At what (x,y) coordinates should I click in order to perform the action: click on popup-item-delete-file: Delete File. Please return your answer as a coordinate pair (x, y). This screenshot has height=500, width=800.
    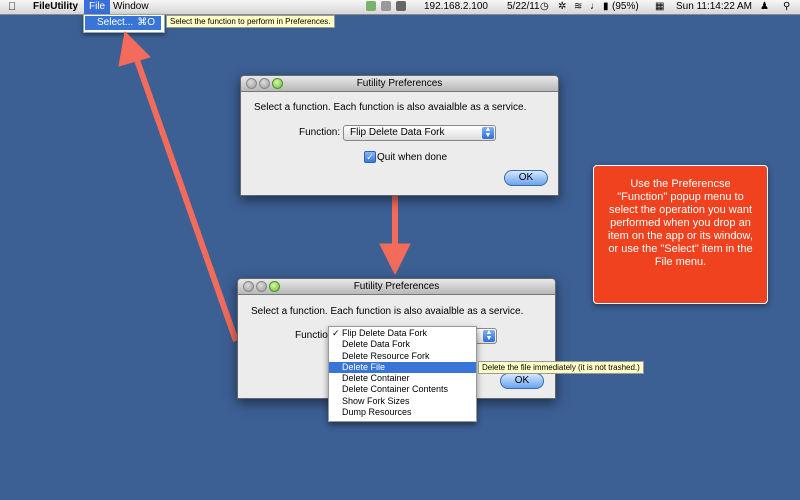
    Looking at the image, I should click on (402, 367).